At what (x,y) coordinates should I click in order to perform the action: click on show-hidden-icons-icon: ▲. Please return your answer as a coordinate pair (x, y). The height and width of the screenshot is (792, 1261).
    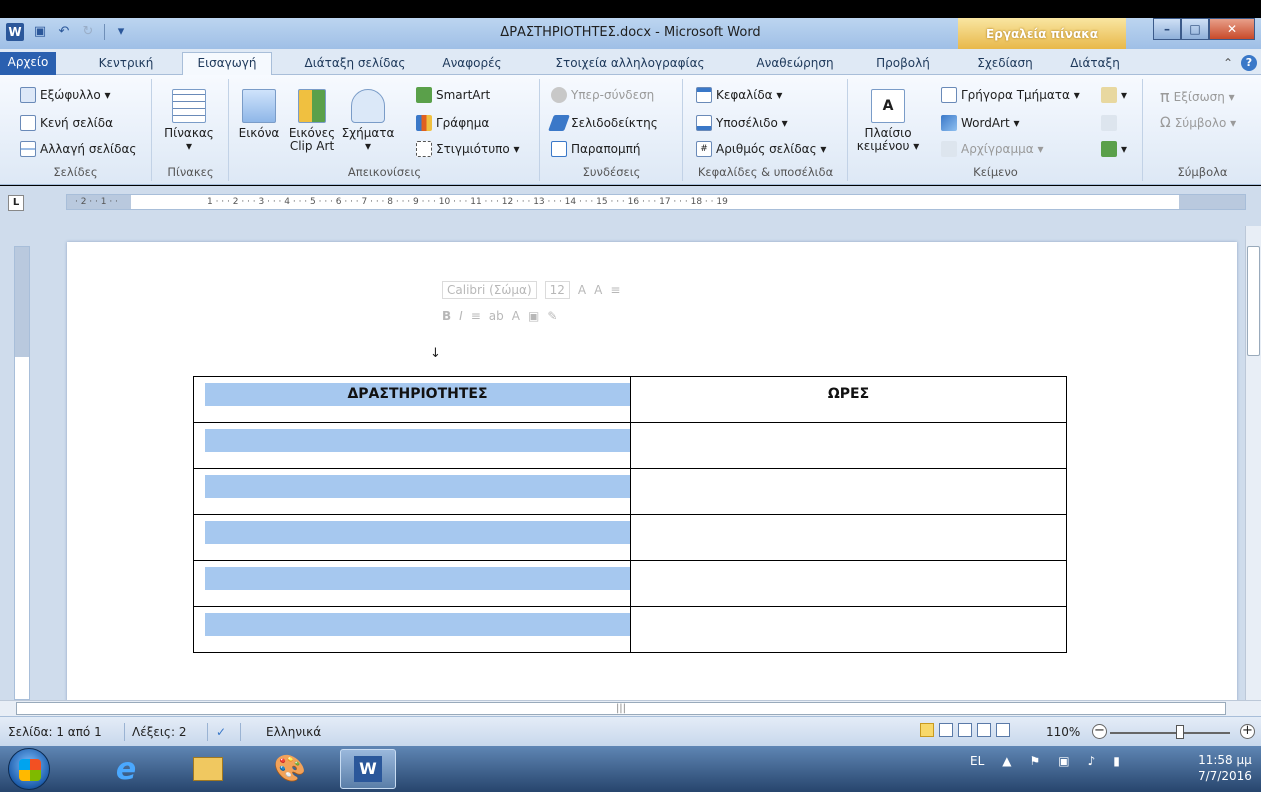
    Looking at the image, I should click on (1006, 761).